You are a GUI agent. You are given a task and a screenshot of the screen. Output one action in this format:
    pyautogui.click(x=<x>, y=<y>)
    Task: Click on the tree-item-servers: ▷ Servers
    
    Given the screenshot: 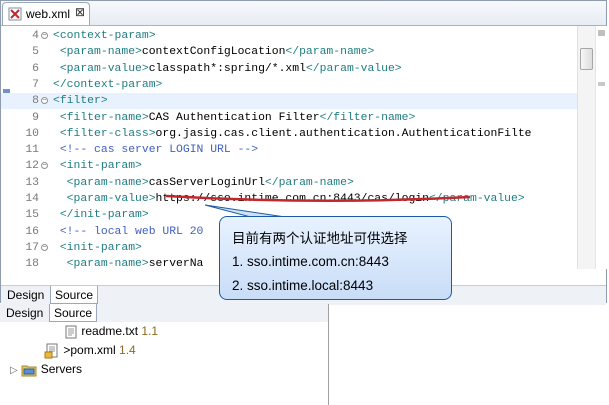 What is the action you would take?
    pyautogui.click(x=46, y=369)
    